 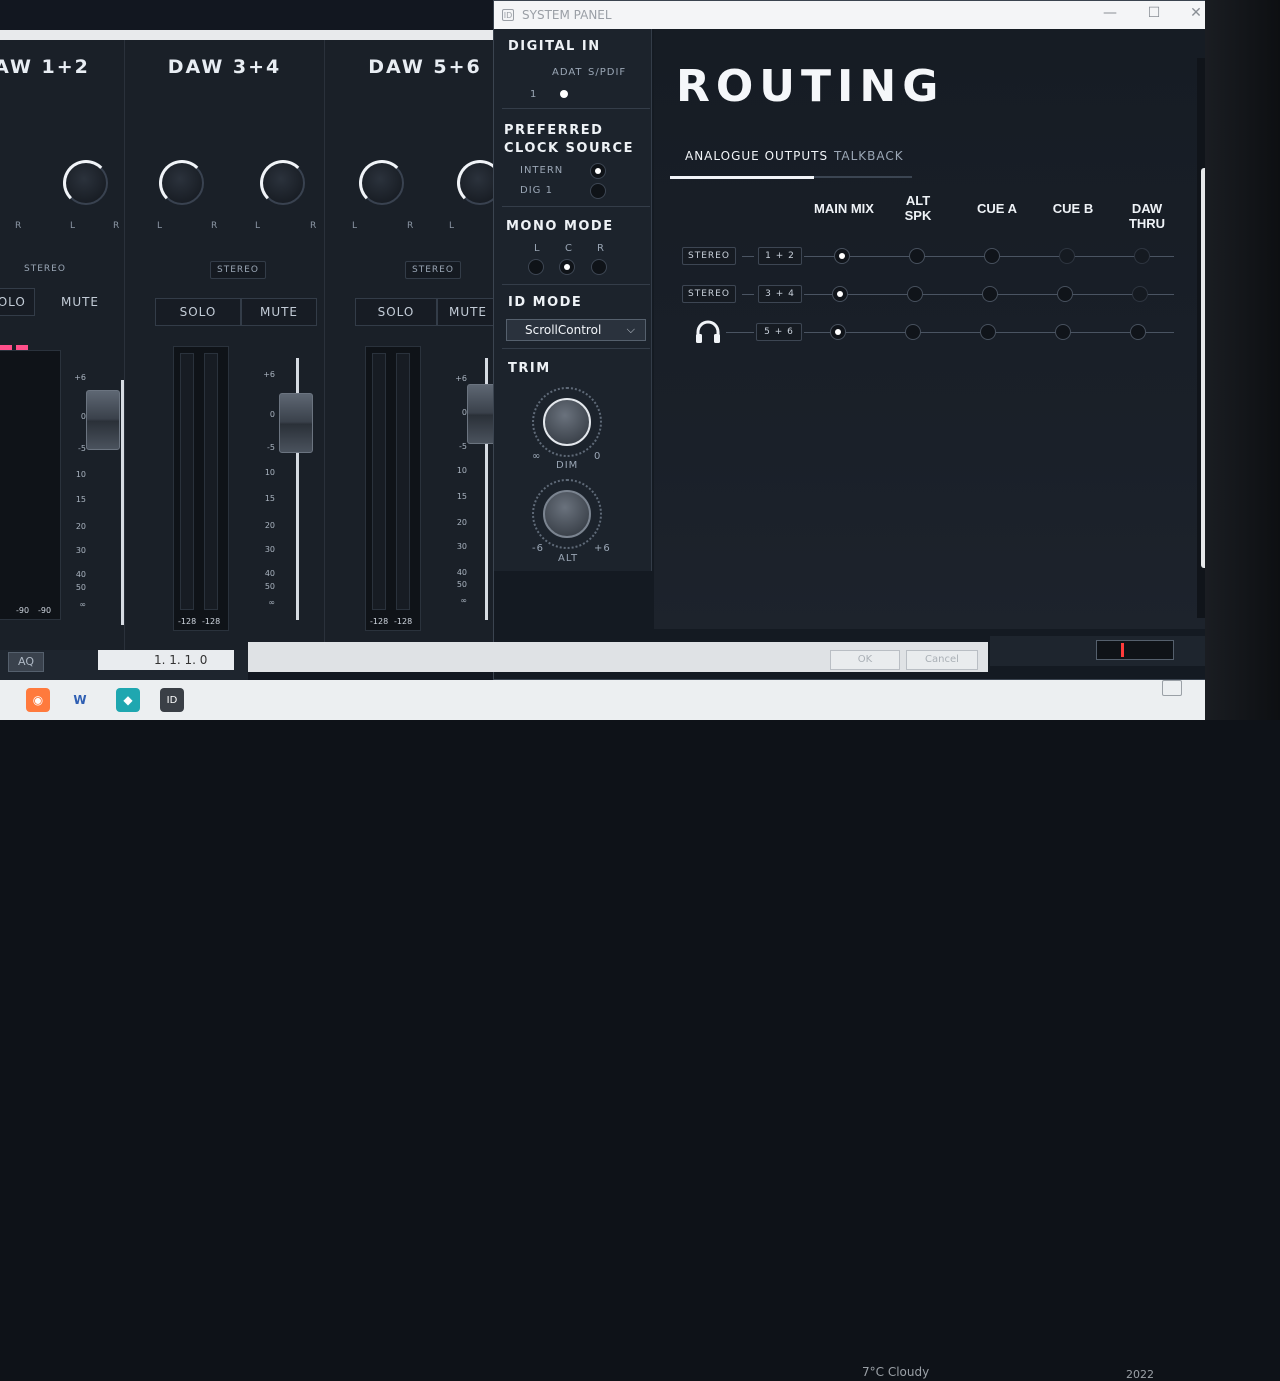 What do you see at coordinates (567, 465) in the screenshot?
I see `dim-label: DIM` at bounding box center [567, 465].